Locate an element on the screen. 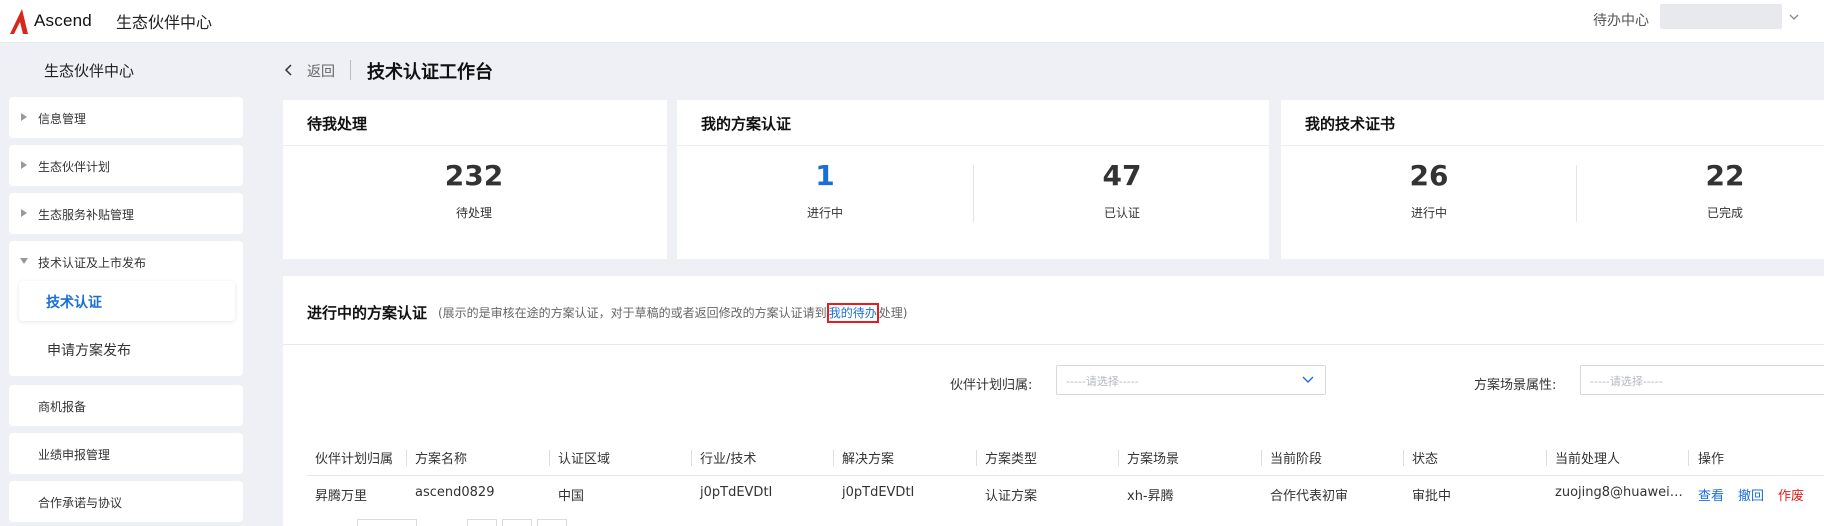  column-header: 解决方案 is located at coordinates (868, 459).